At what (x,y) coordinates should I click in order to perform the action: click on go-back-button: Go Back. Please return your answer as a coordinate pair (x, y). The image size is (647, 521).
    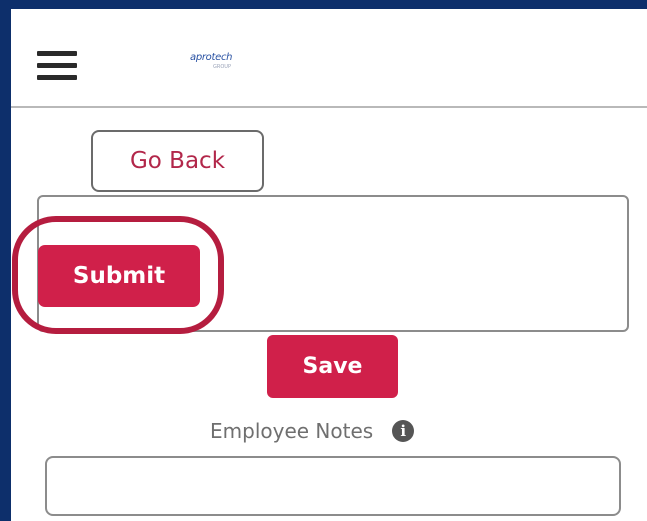
    Looking at the image, I should click on (177, 161).